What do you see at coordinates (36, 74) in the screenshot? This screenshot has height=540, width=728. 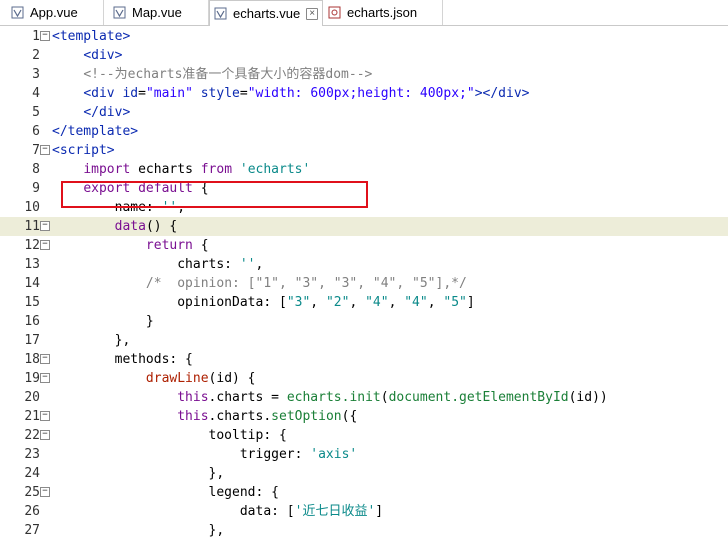 I see `line-number: 3` at bounding box center [36, 74].